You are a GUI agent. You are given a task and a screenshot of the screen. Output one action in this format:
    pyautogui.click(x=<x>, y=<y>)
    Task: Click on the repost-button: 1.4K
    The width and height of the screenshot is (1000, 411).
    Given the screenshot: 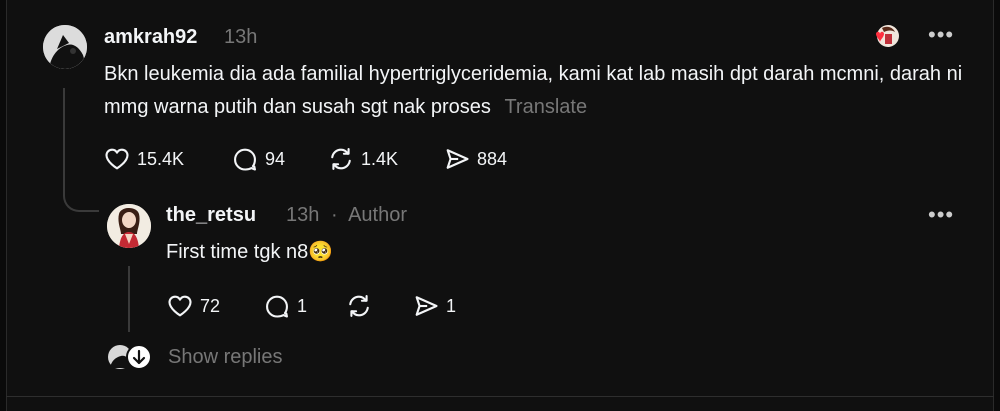 What is the action you would take?
    pyautogui.click(x=362, y=159)
    